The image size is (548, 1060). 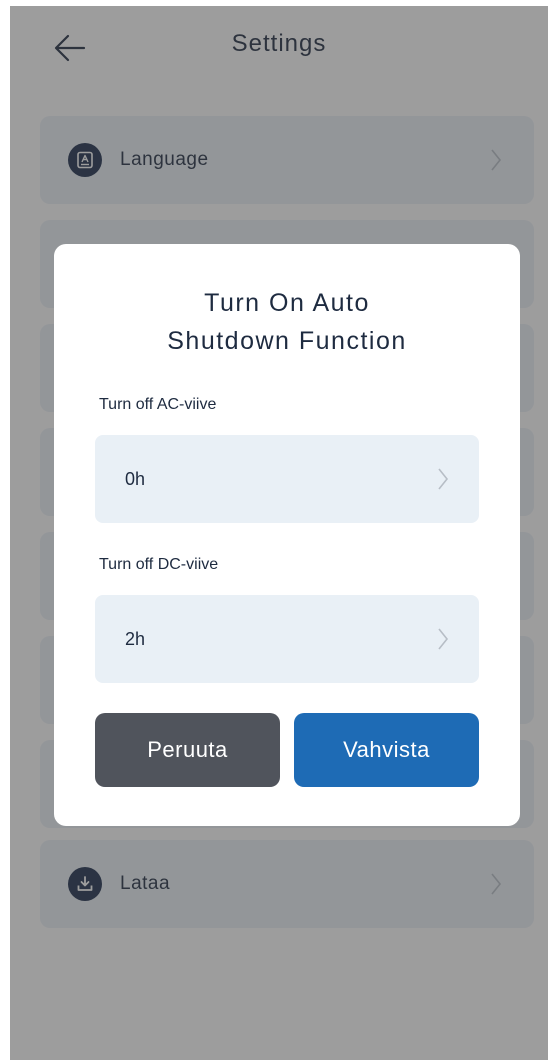 I want to click on ac-delay-label: Turn off AC-viive, so click(x=158, y=404).